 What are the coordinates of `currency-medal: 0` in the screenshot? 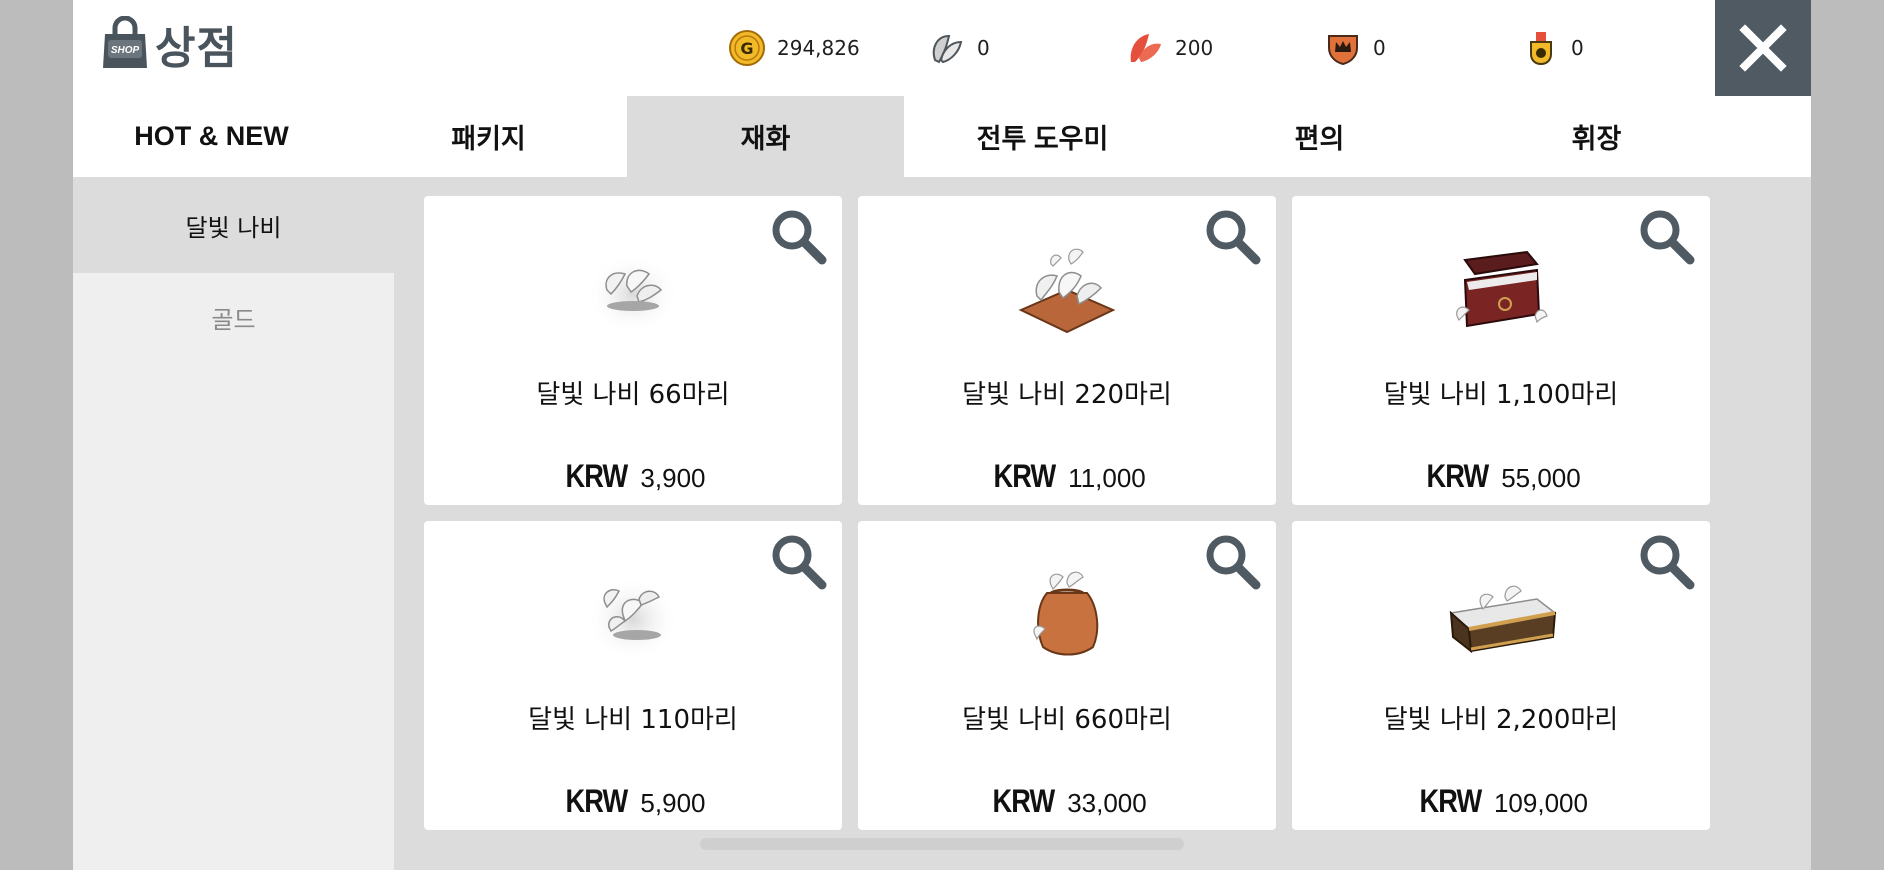 It's located at (1553, 48).